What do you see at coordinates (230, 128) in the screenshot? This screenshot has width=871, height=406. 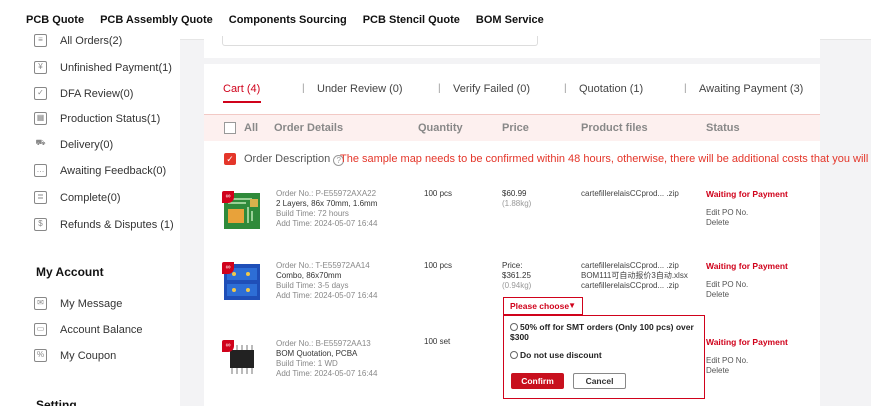 I see `select-all-checkbox` at bounding box center [230, 128].